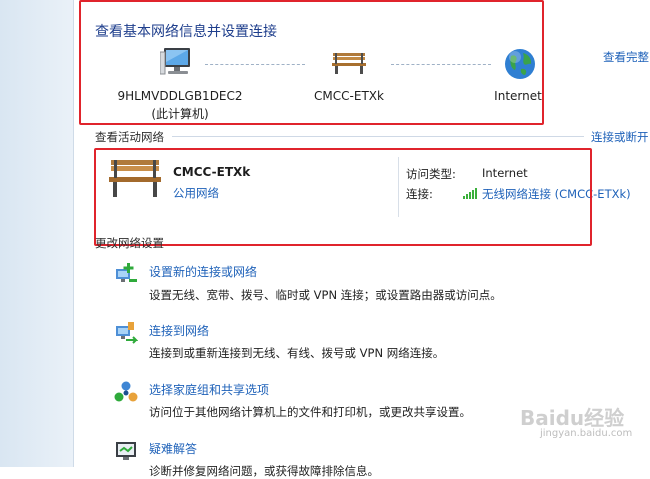 This screenshot has height=479, width=650. I want to click on task-troubleshoot-link: 疑难解答, so click(173, 448).